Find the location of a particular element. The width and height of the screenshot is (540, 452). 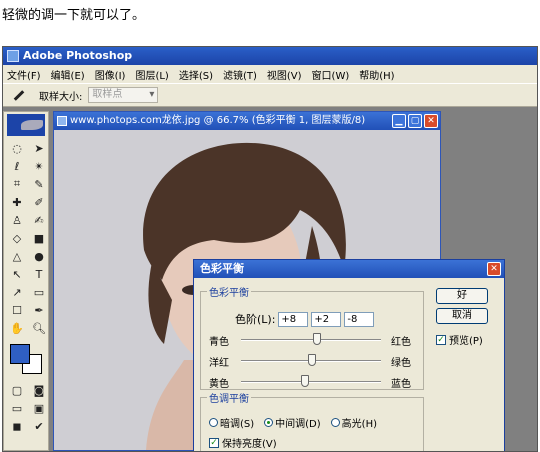

menu-file: 文件(F) is located at coordinates (24, 74).